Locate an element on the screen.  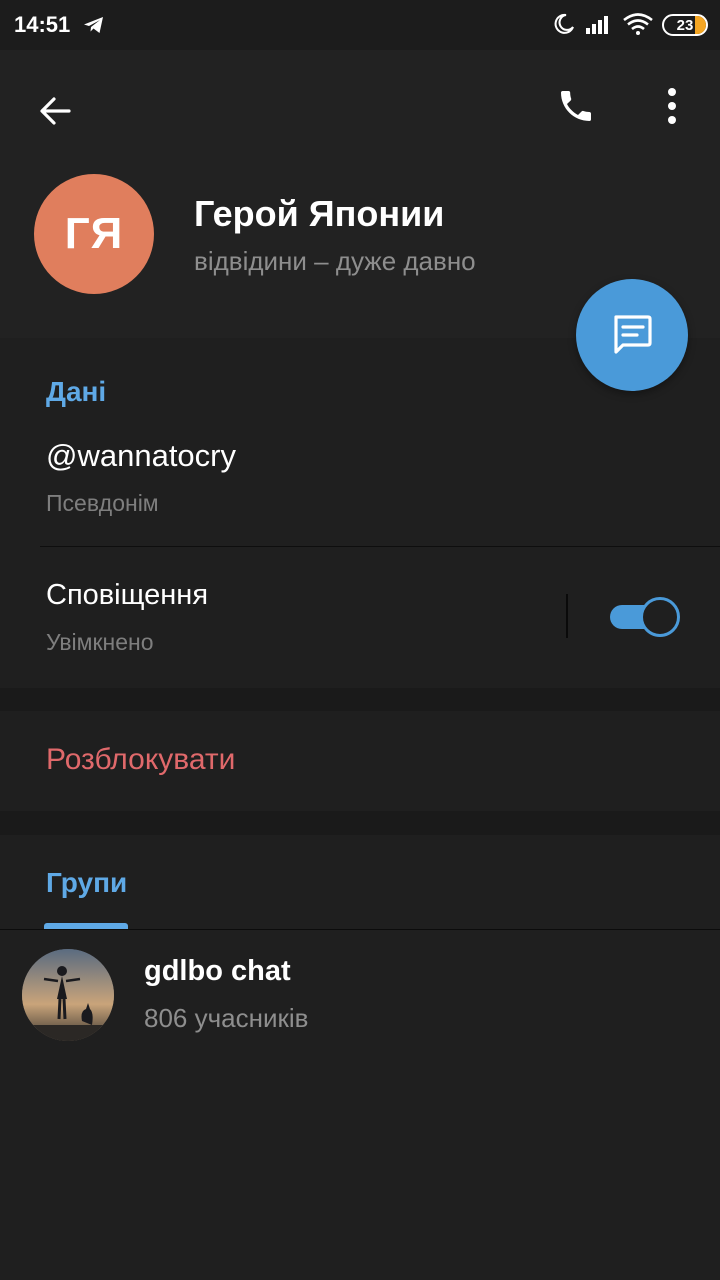
send-message-button is located at coordinates (632, 335).